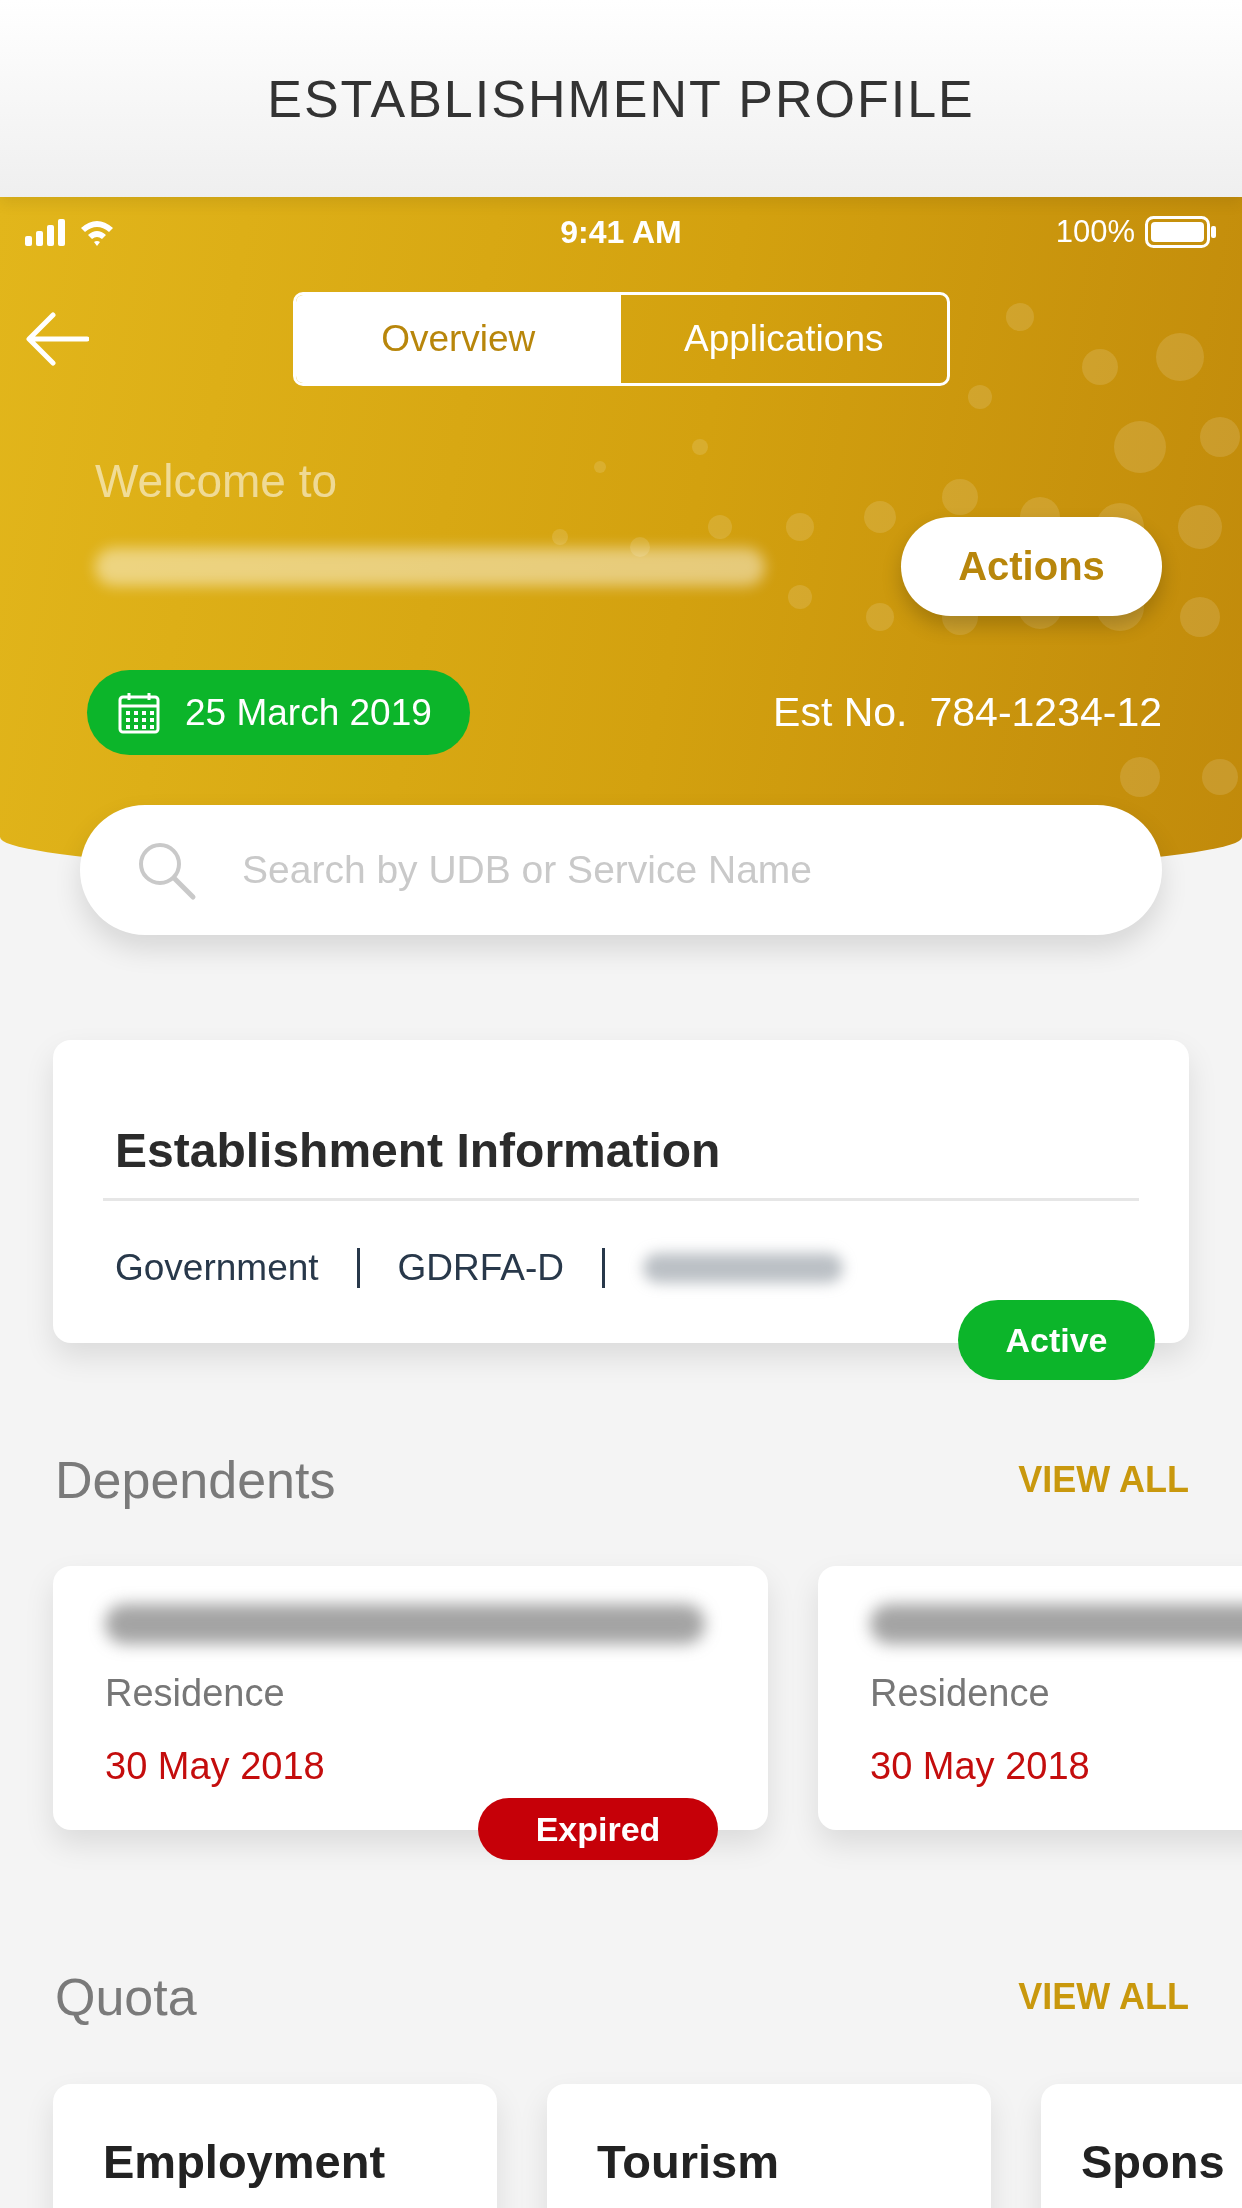 The width and height of the screenshot is (1242, 2208). I want to click on page-title: ESTABLISHMENT PROFILE, so click(621, 98).